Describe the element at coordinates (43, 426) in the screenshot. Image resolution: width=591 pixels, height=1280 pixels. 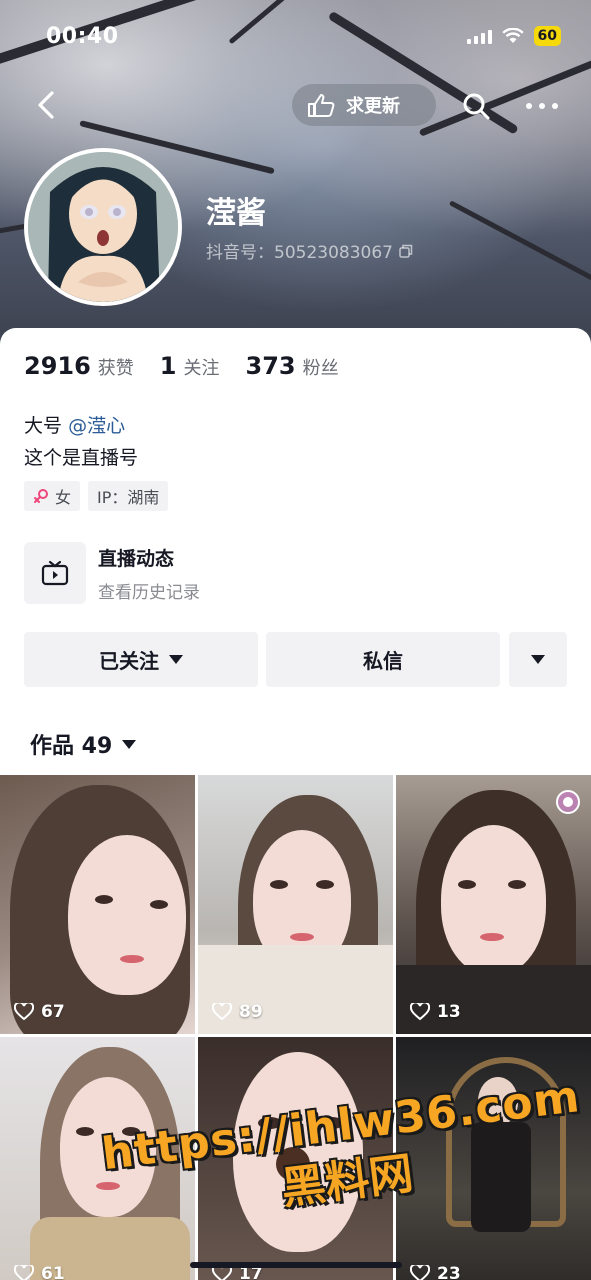
I see `bio-prefix: 大号` at that location.